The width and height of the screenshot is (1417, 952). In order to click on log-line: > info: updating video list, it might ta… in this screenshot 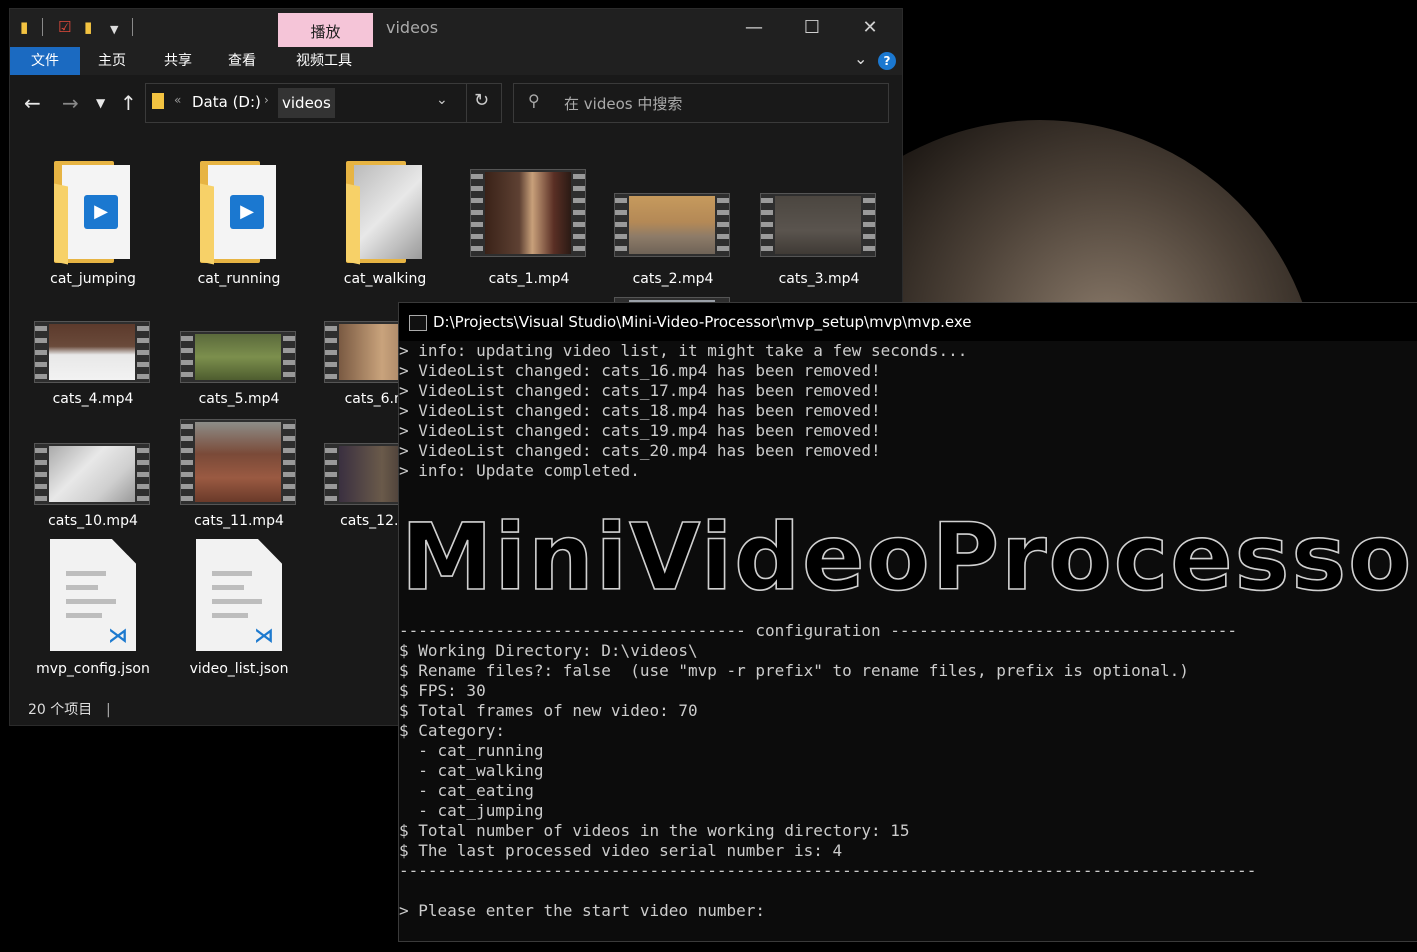, I will do `click(683, 350)`.